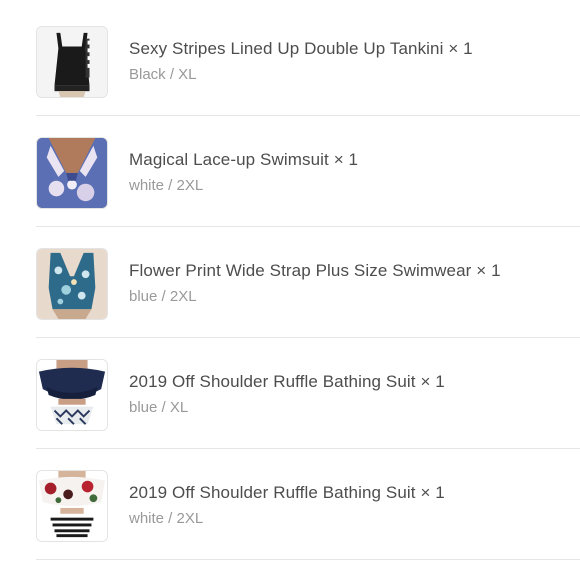 The width and height of the screenshot is (580, 580). Describe the element at coordinates (159, 407) in the screenshot. I see `product-variant: blue / XL` at that location.